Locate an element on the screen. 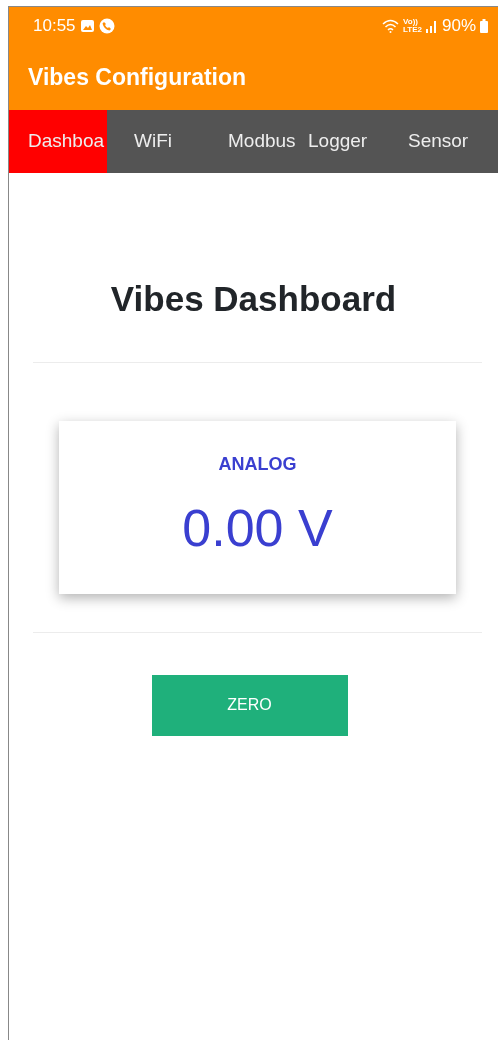 The width and height of the screenshot is (498, 1040). tab: WiFi is located at coordinates (154, 141).